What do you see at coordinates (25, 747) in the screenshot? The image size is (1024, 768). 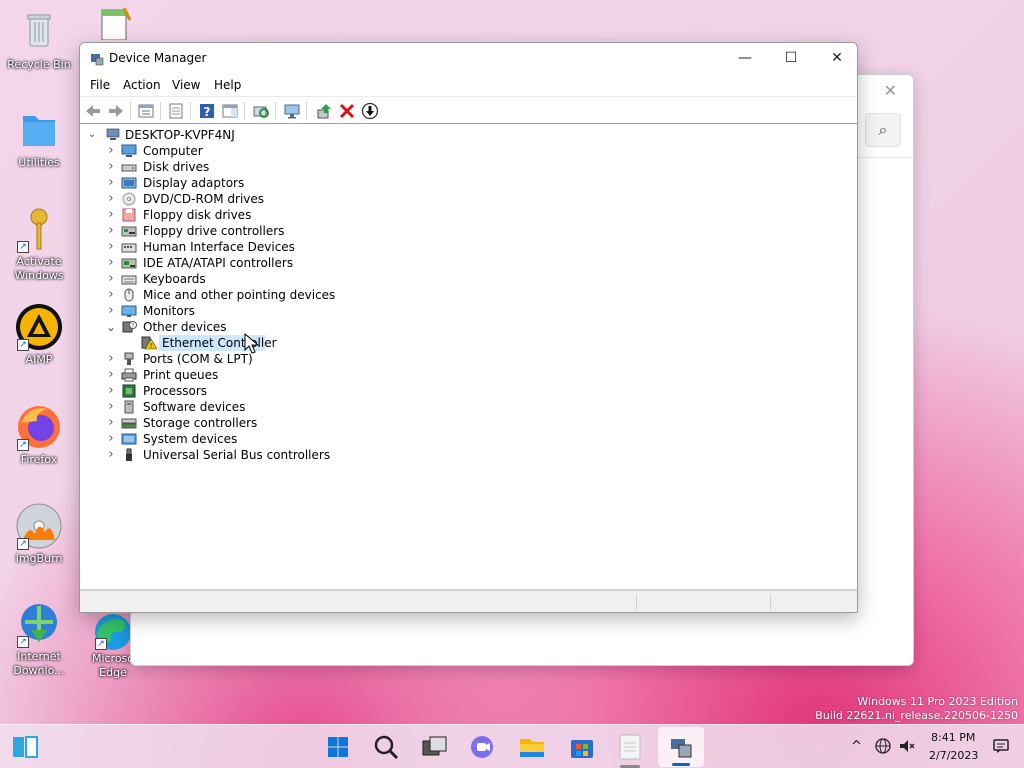 I see `widgets-icon` at bounding box center [25, 747].